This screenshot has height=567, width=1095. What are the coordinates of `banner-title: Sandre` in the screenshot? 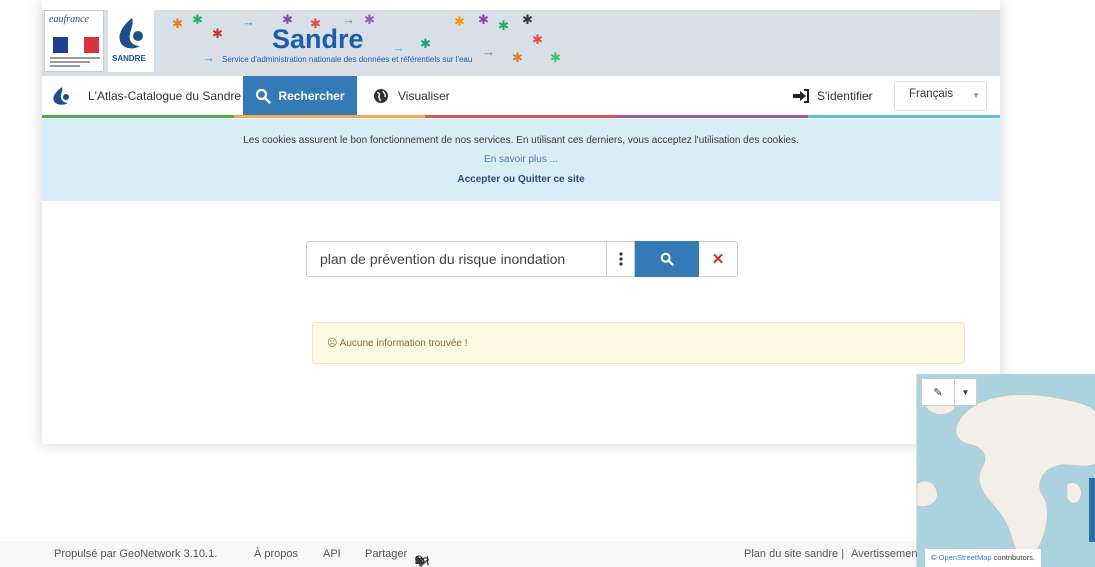 It's located at (318, 39).